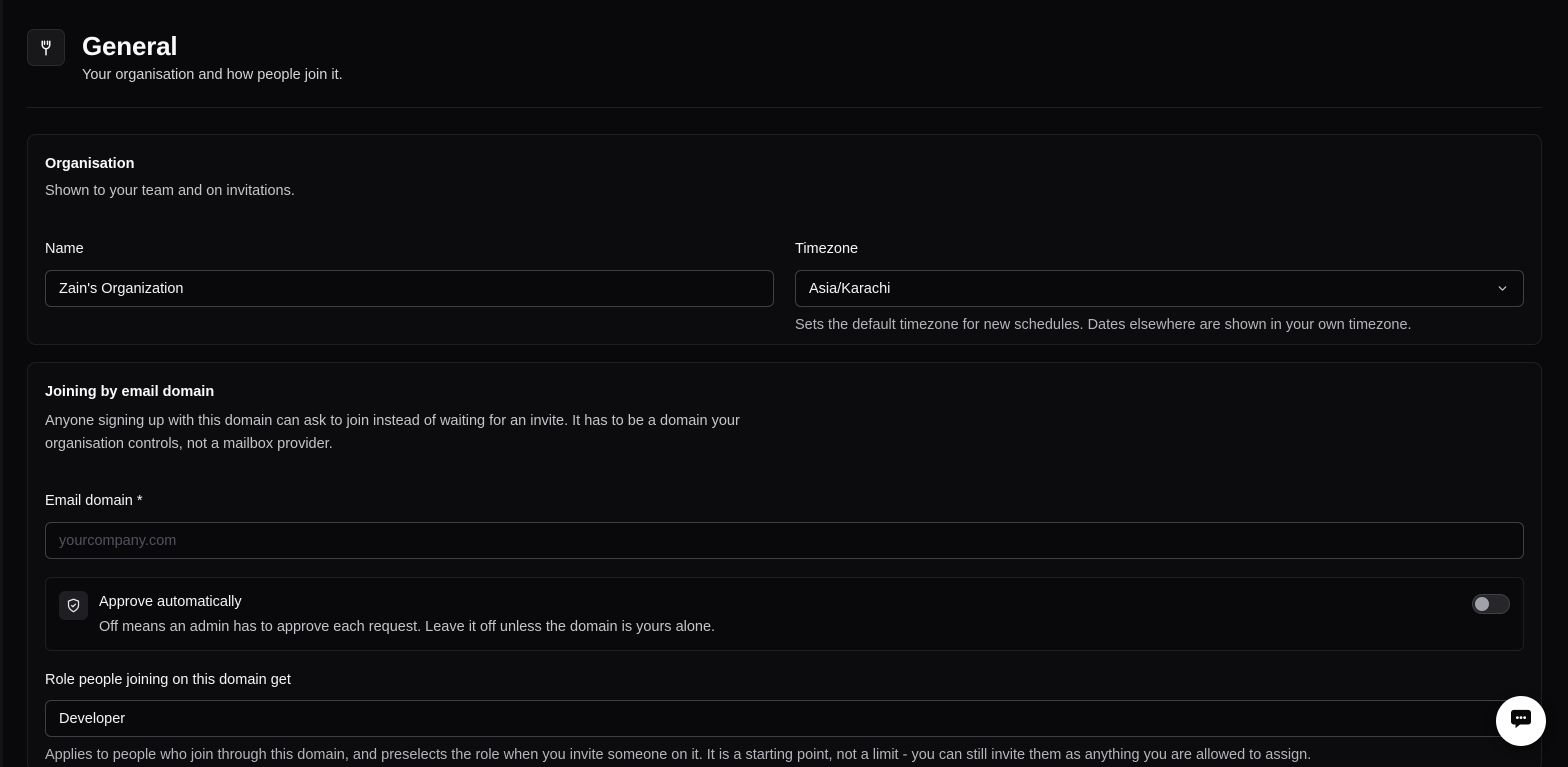 The width and height of the screenshot is (1568, 767). I want to click on approve-title: Approve automatically, so click(170, 602).